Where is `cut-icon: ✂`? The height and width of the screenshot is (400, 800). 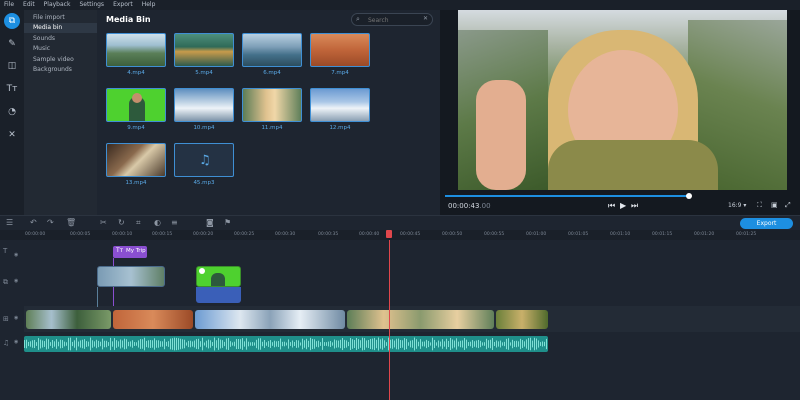 cut-icon: ✂ is located at coordinates (103, 222).